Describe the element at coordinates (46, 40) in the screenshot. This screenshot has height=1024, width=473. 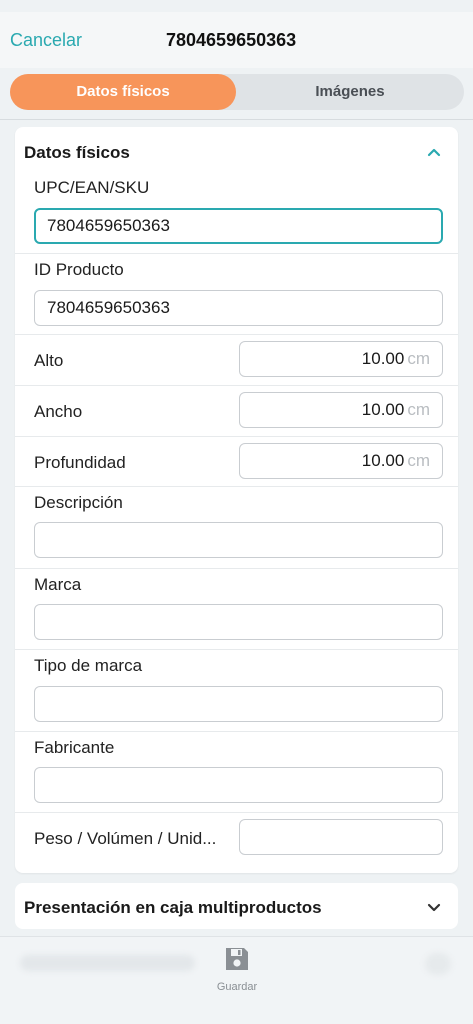
I see `cancel-button: Cancelar` at that location.